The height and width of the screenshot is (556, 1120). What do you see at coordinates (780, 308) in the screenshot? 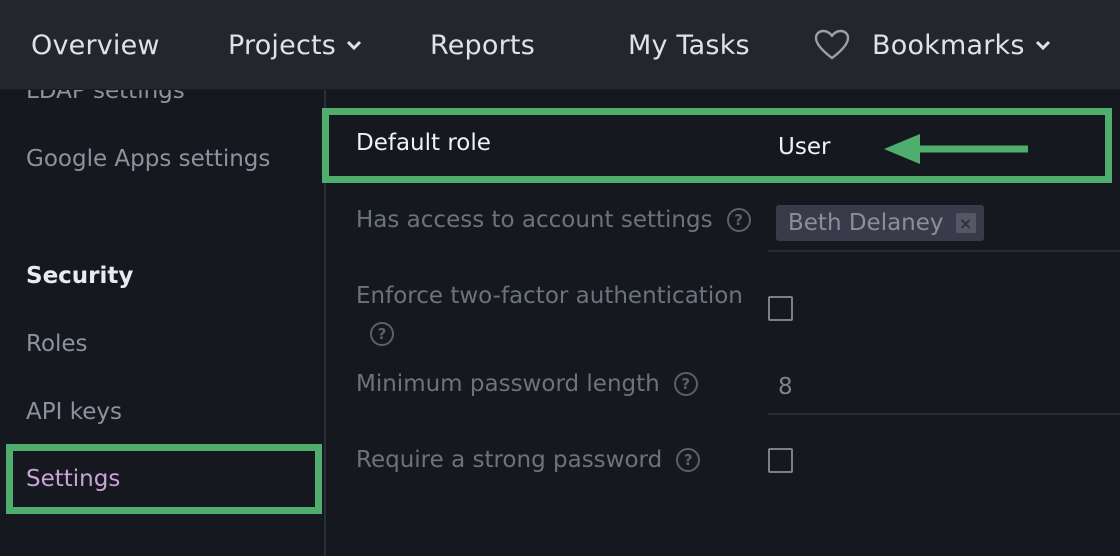
I see `two-factor-checkbox` at bounding box center [780, 308].